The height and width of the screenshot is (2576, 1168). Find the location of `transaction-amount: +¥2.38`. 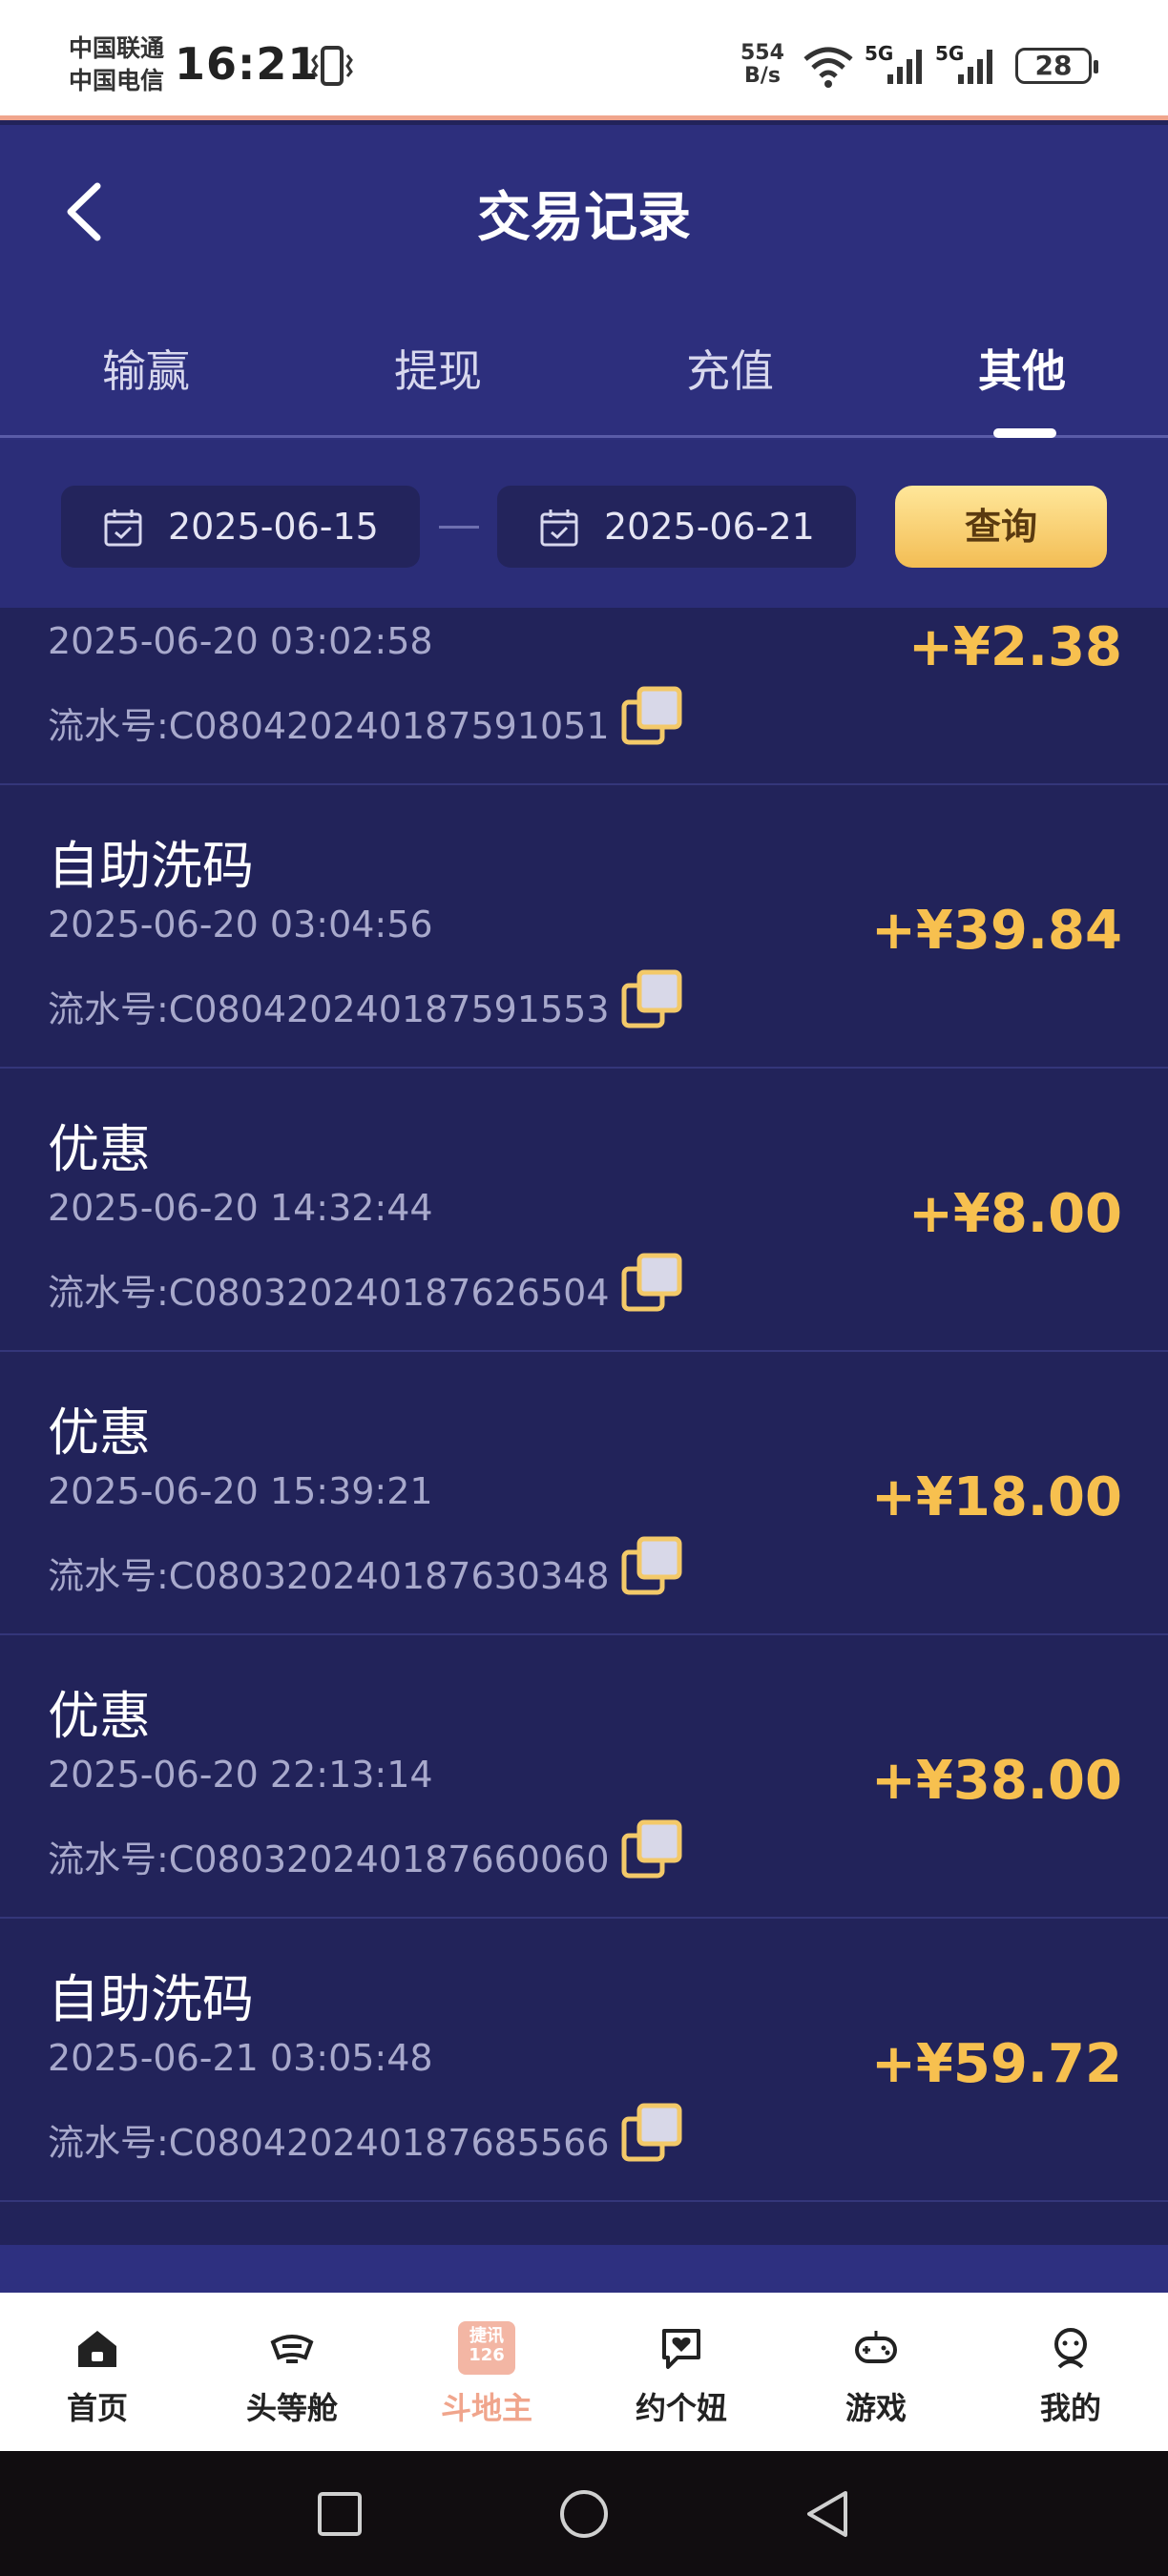

transaction-amount: +¥2.38 is located at coordinates (1015, 647).